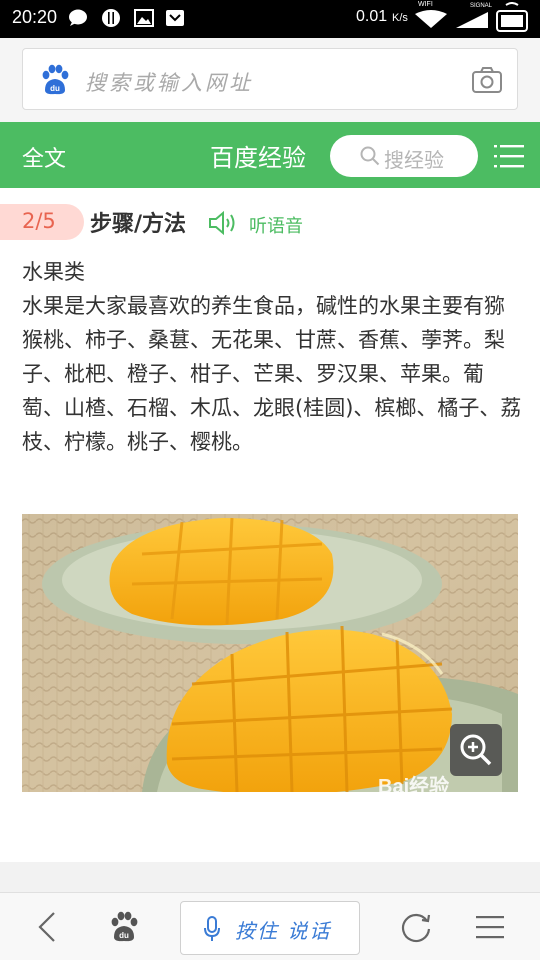 The image size is (540, 960). I want to click on status-bar: 20:20 0.01 K/s WIFI SIGNAL, so click(270, 19).